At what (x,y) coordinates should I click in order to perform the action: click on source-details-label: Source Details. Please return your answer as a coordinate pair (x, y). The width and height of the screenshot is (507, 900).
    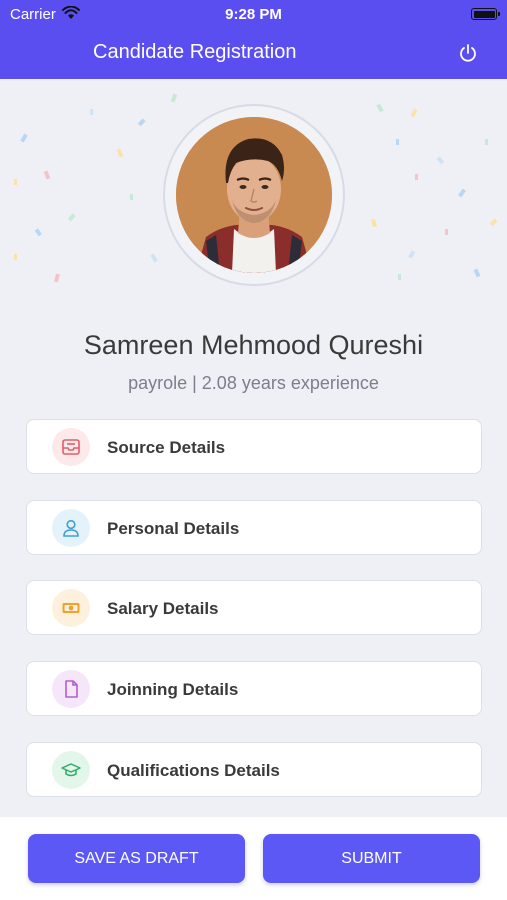
    Looking at the image, I should click on (166, 447).